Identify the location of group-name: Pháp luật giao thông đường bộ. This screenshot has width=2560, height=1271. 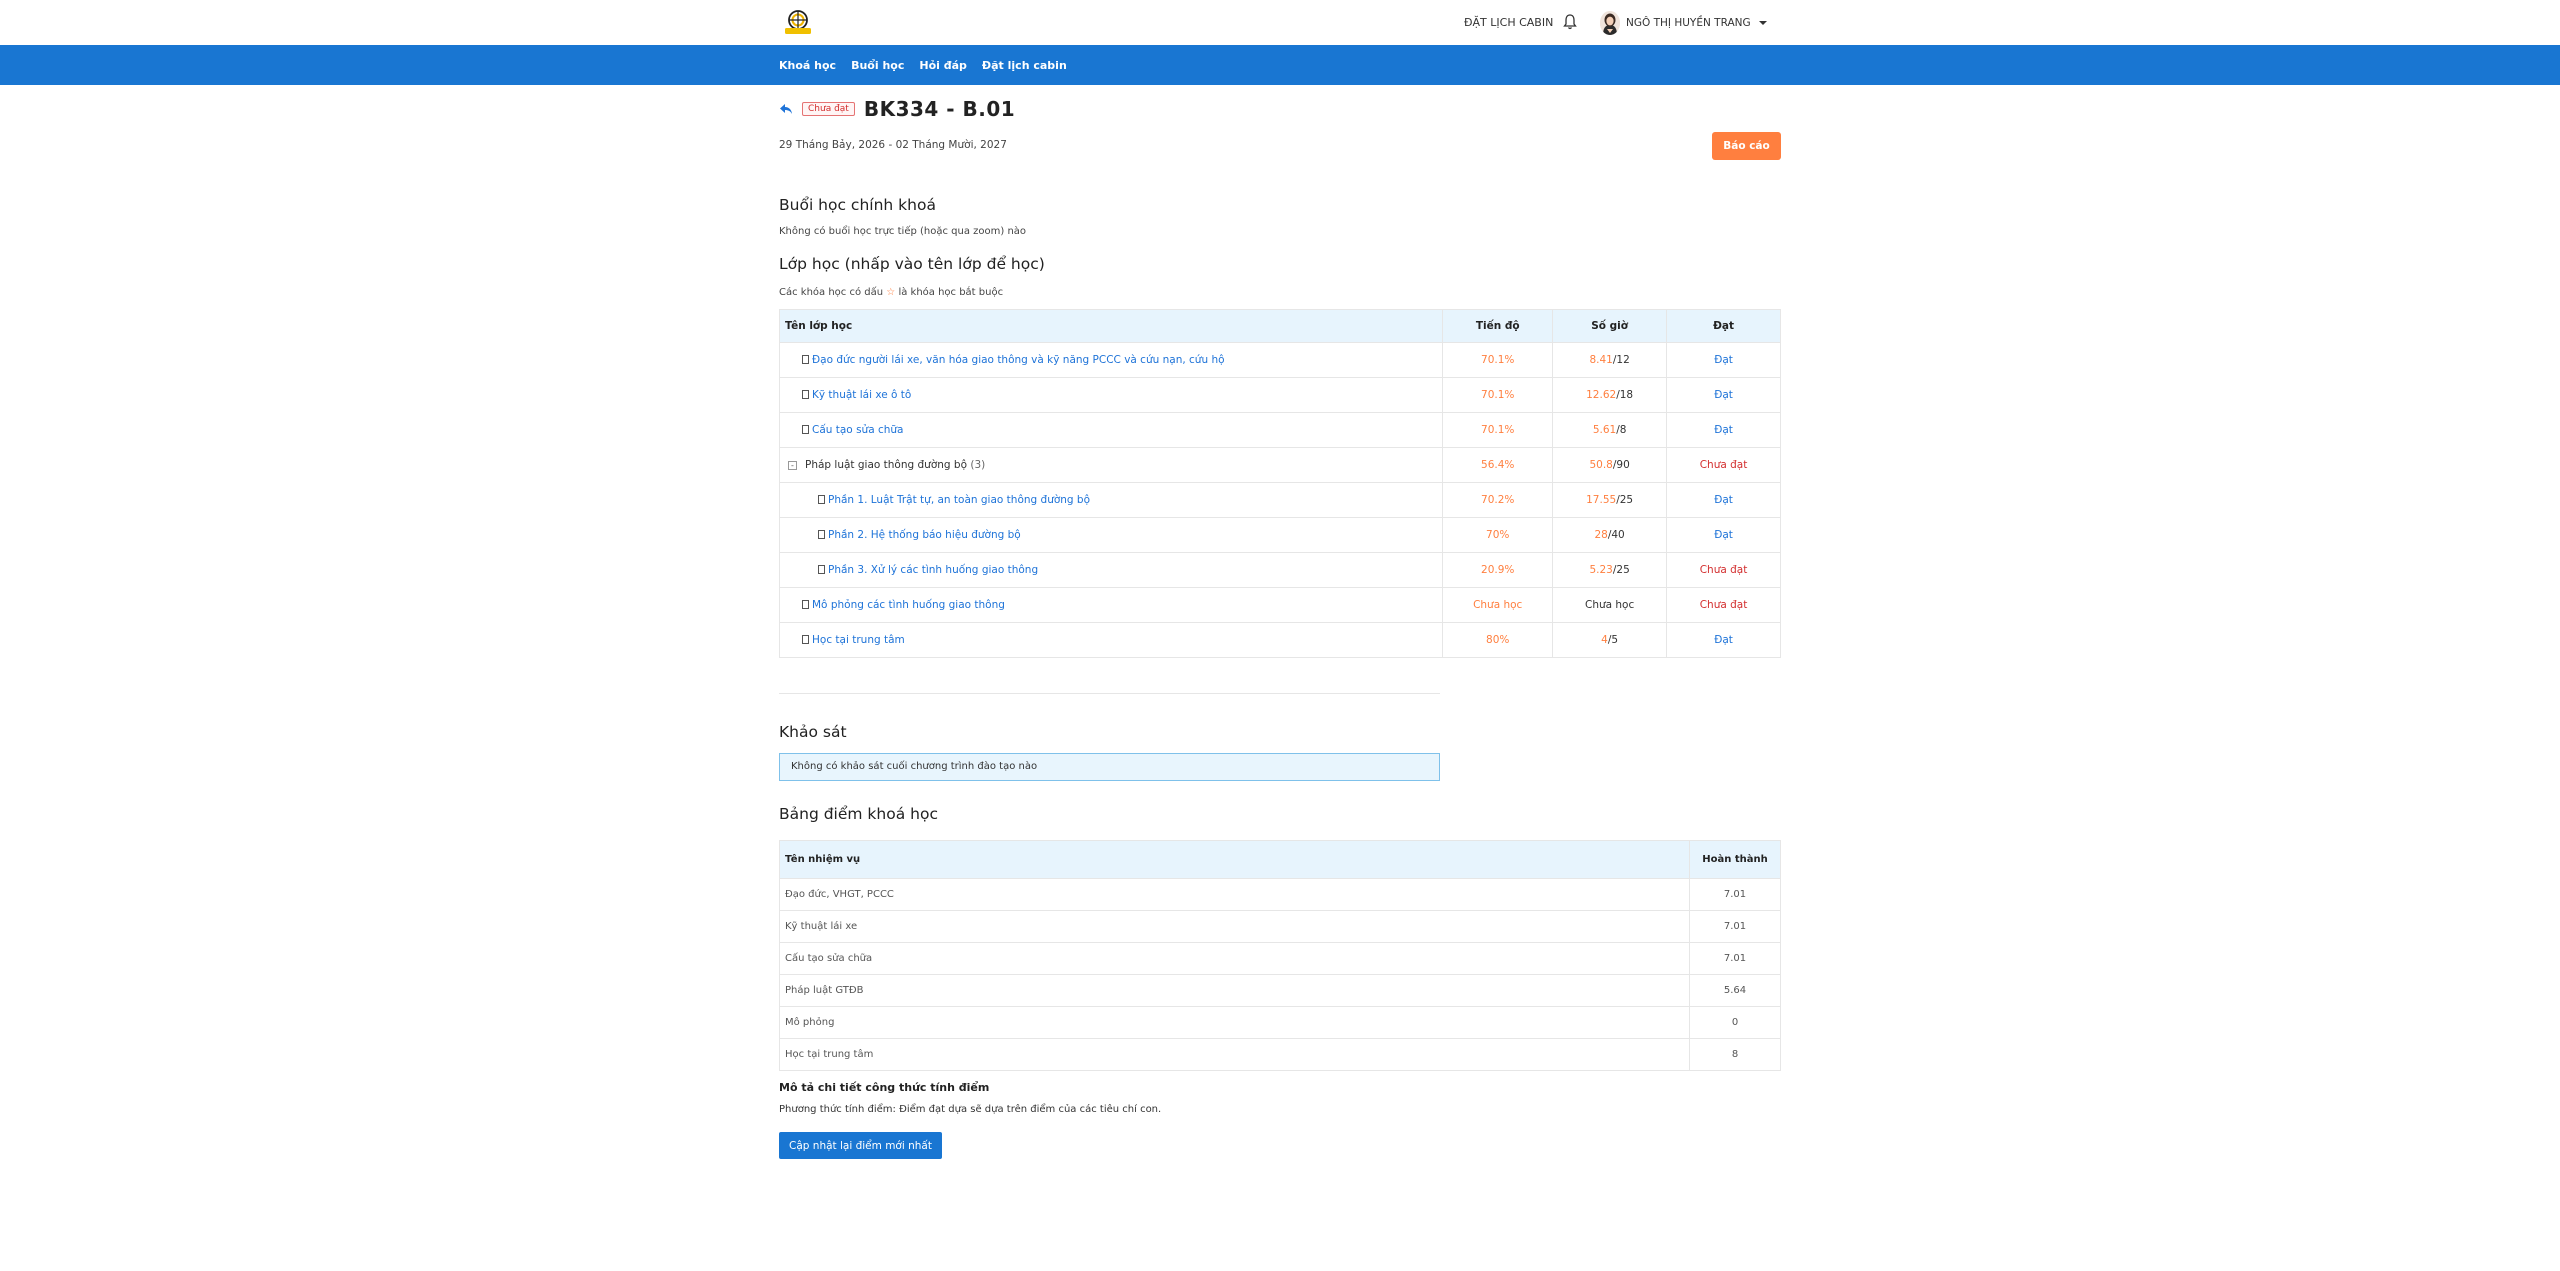
(886, 465).